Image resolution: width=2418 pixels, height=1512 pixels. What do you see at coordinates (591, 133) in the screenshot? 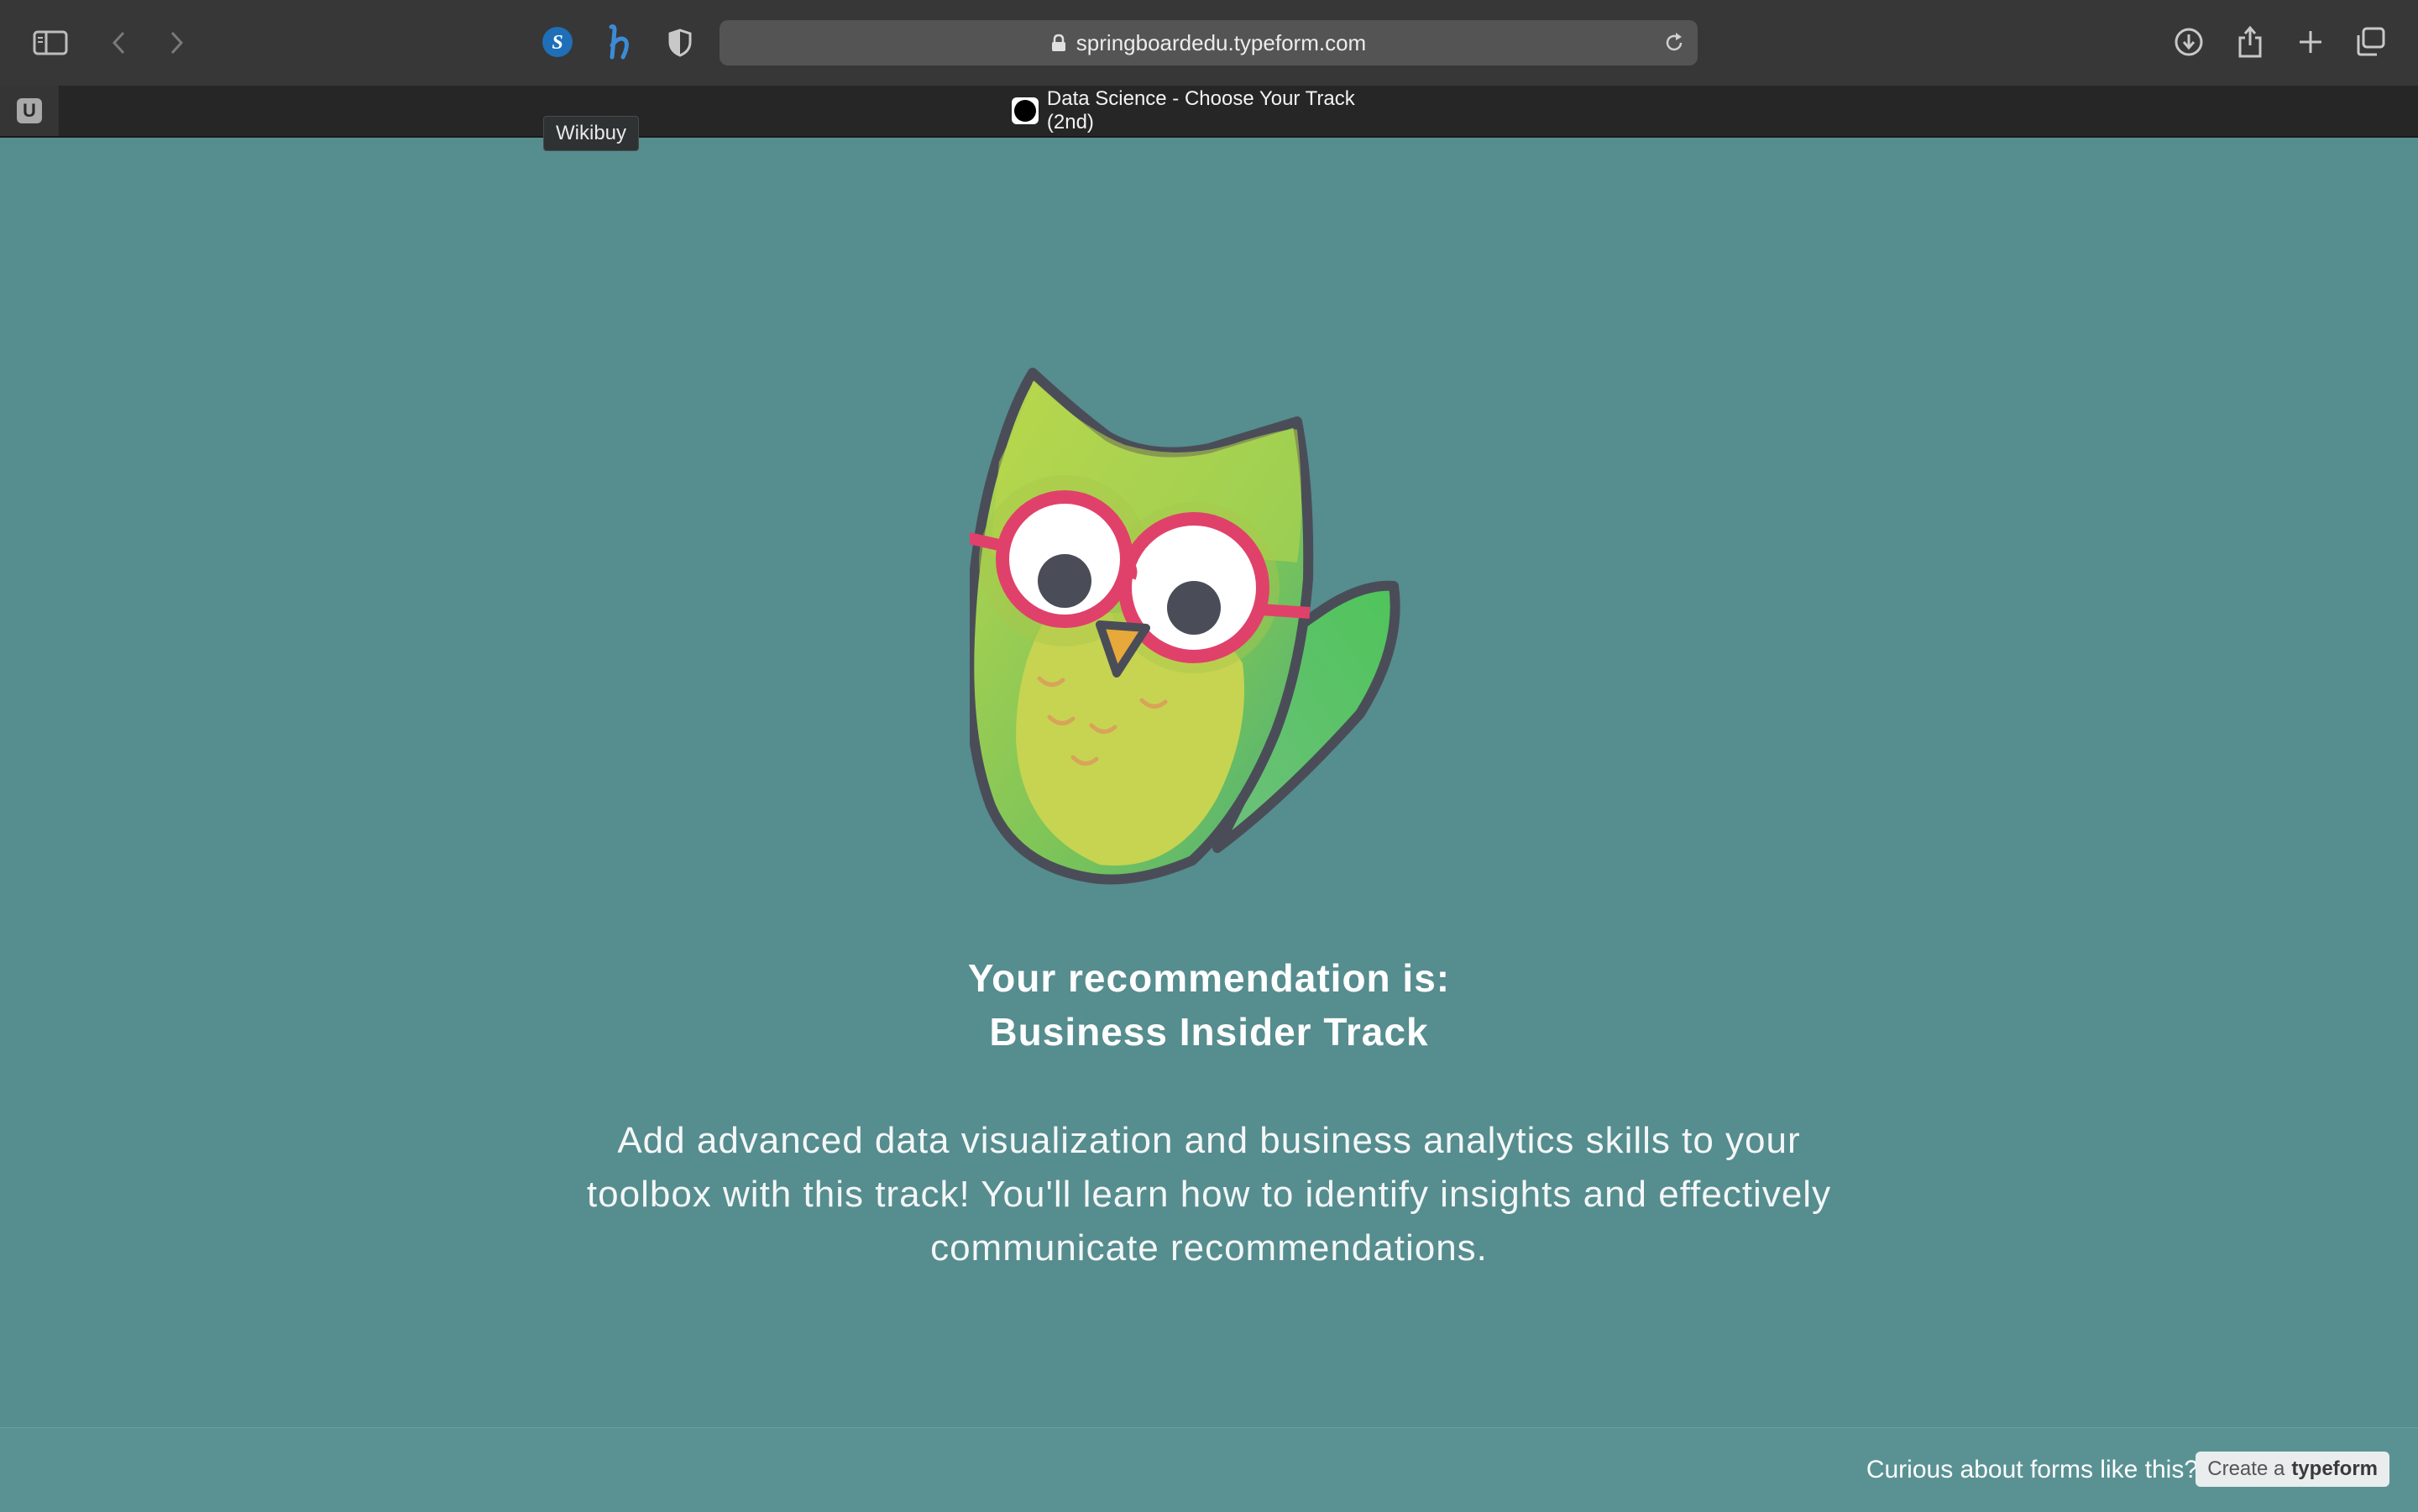
I see `extension-tooltip: Wikibuy` at bounding box center [591, 133].